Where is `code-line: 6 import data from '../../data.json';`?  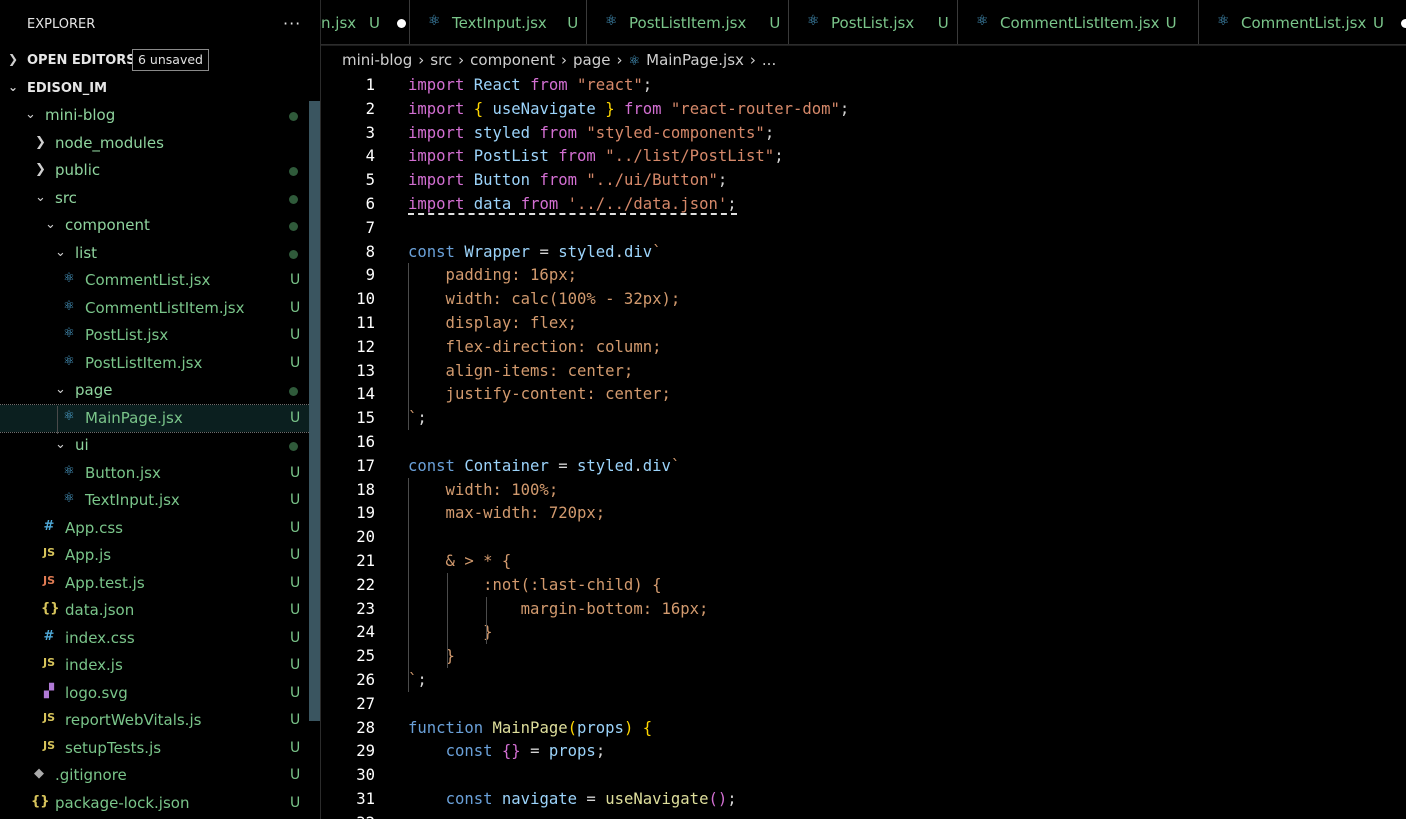 code-line: 6 import data from '../../data.json'; is located at coordinates (863, 204).